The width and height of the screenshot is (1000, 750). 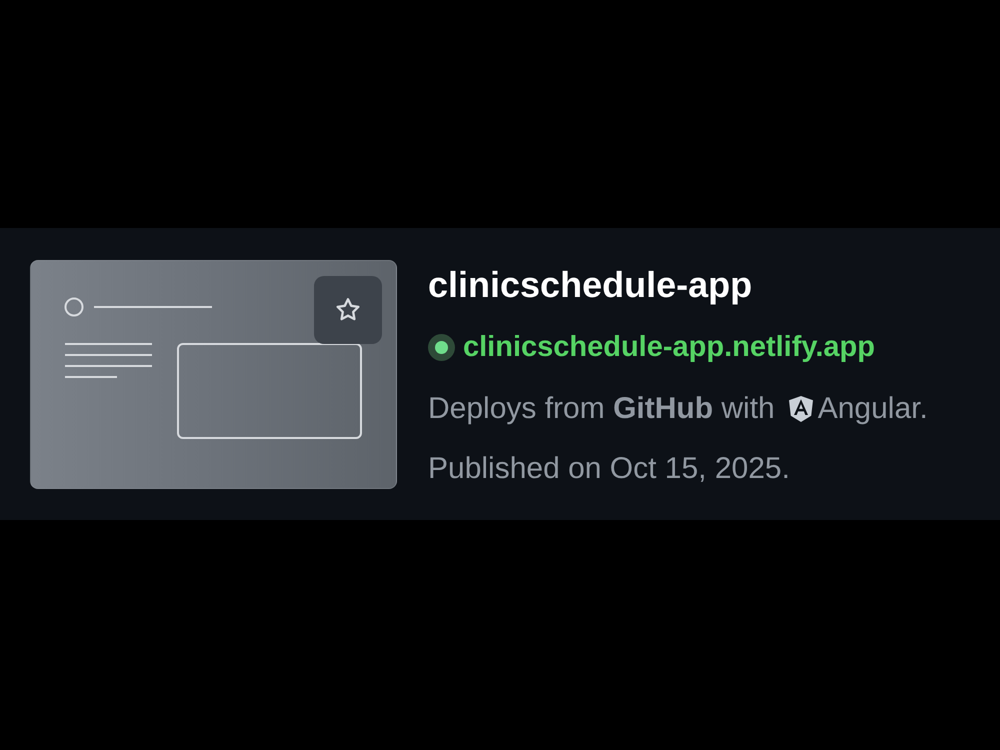 I want to click on published-date: Published on Oct 15, 2025., so click(x=609, y=469).